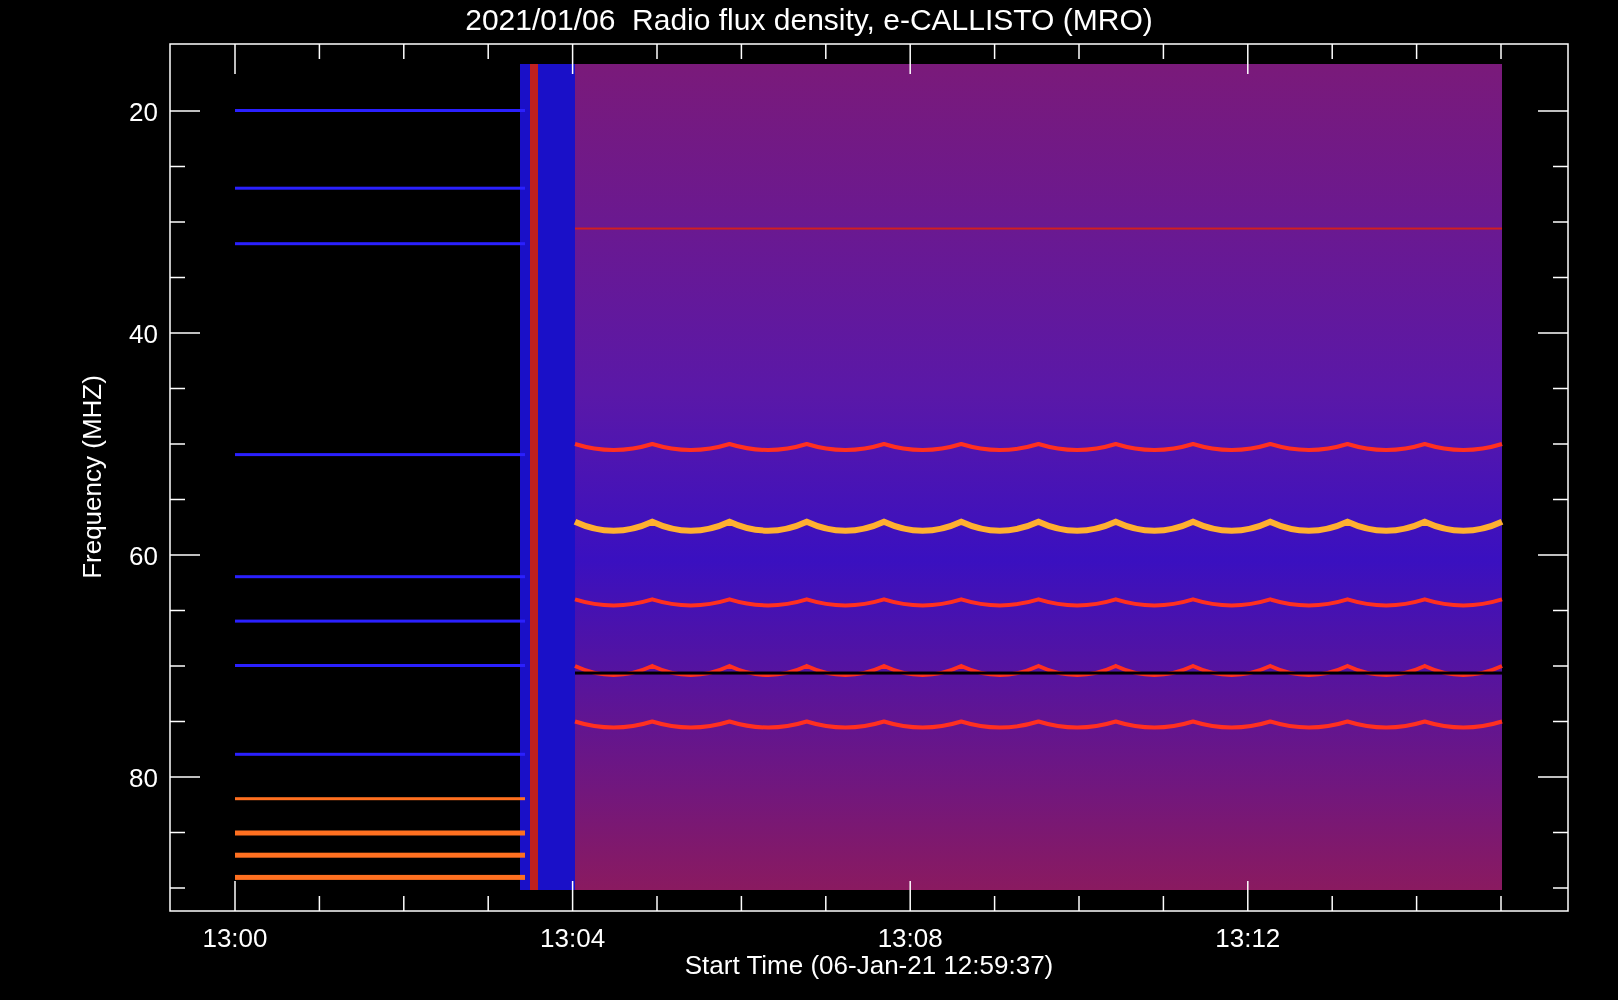 The width and height of the screenshot is (1618, 1000). What do you see at coordinates (143, 334) in the screenshot?
I see `y-tick-label: 40` at bounding box center [143, 334].